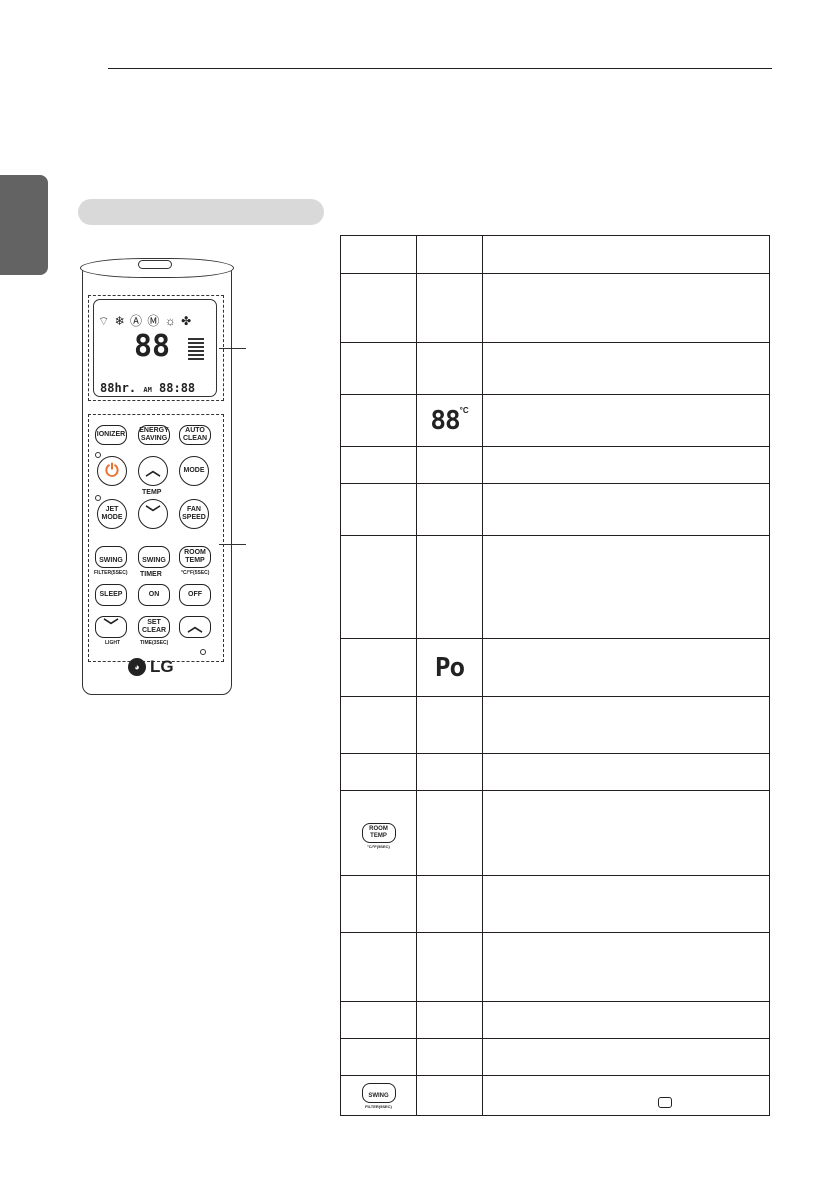 The width and height of the screenshot is (839, 1191). Describe the element at coordinates (24, 225) in the screenshot. I see `chapter-side-tab` at that location.